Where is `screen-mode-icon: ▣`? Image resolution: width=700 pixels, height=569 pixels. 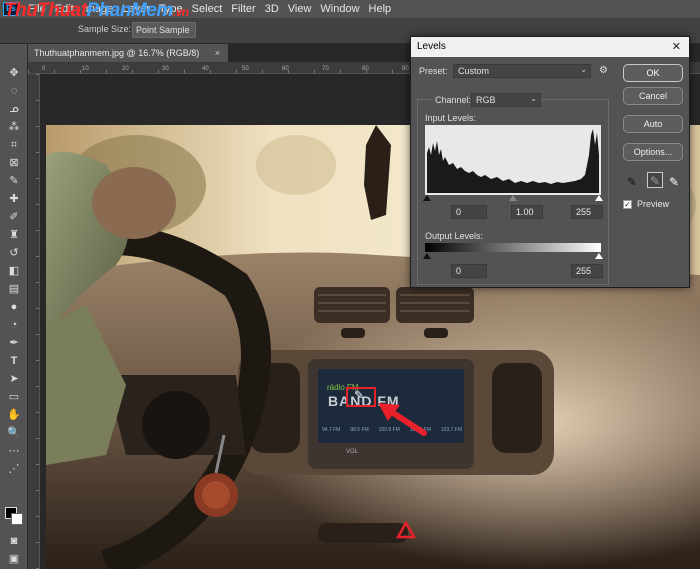
screen-mode-icon: ▣ is located at coordinates (14, 559).